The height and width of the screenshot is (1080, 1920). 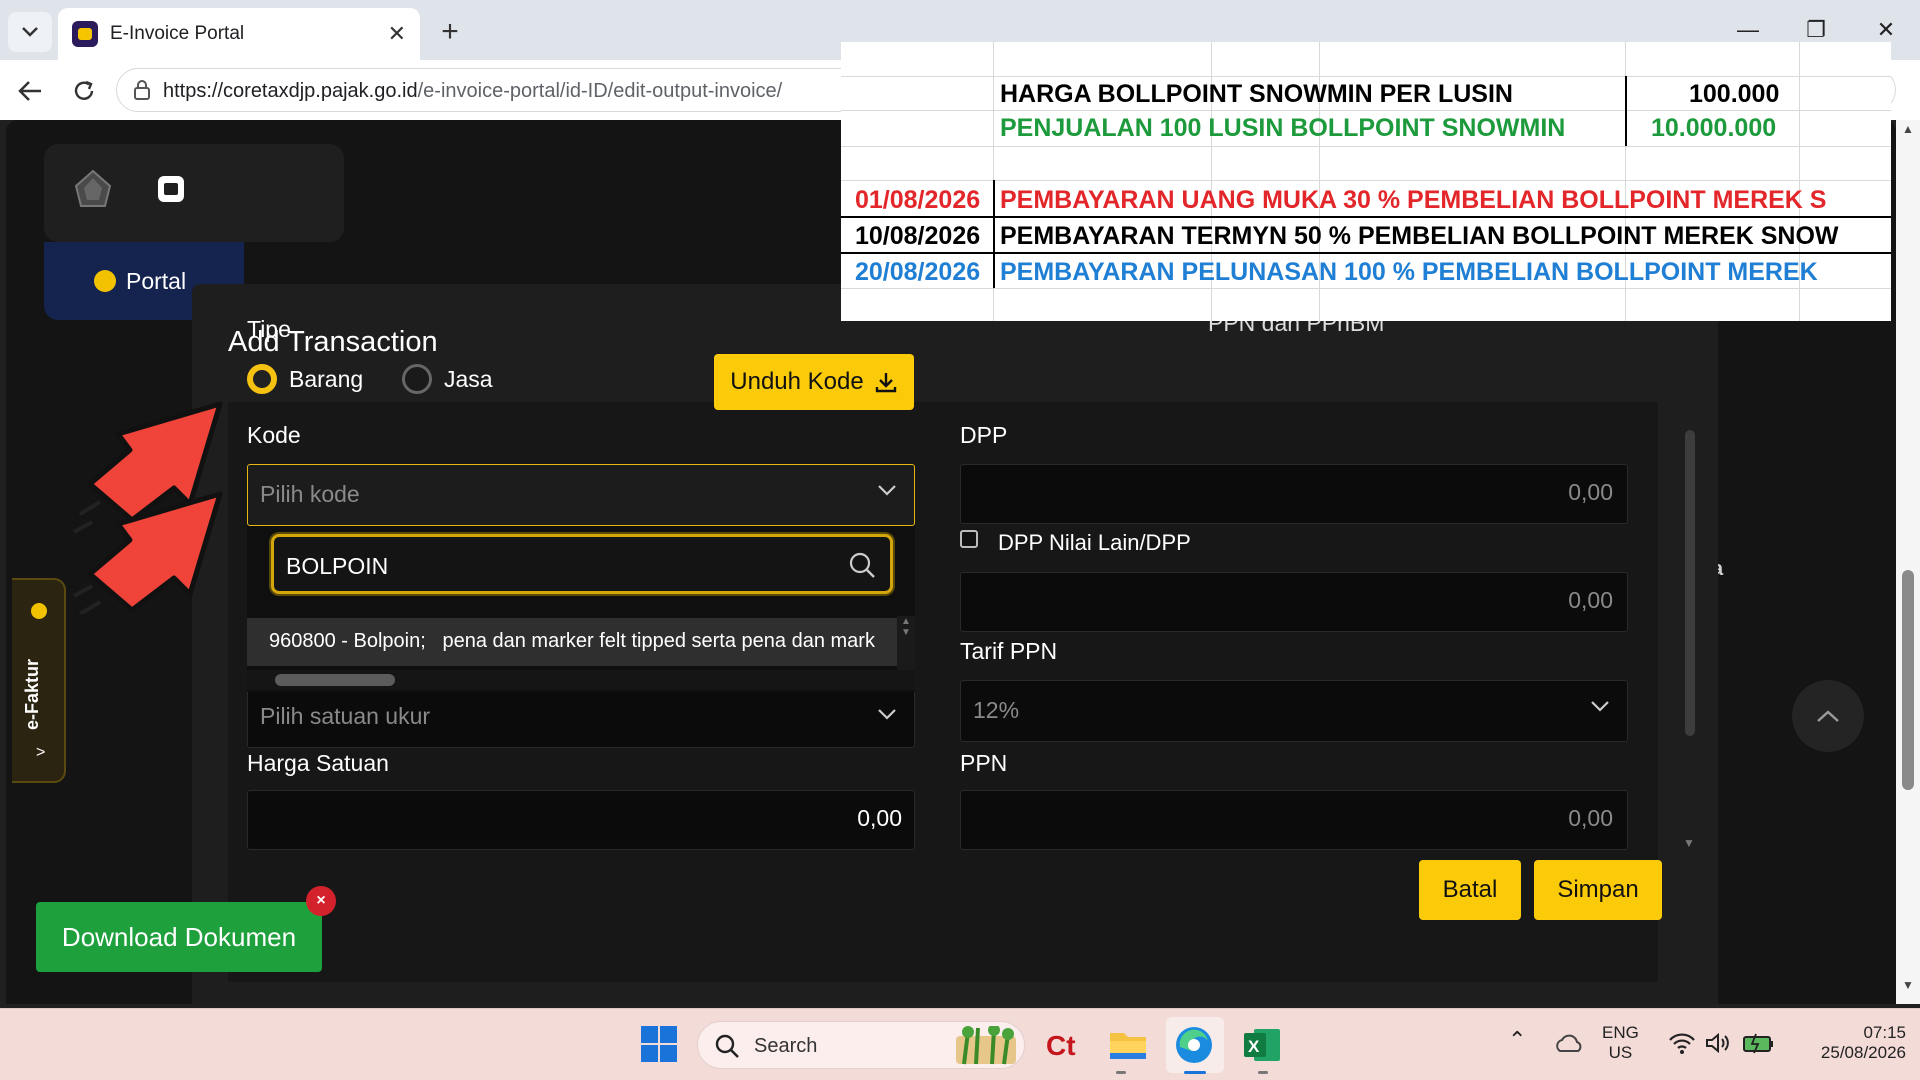 I want to click on dpp-nilai-lain-checkbox, so click(x=969, y=539).